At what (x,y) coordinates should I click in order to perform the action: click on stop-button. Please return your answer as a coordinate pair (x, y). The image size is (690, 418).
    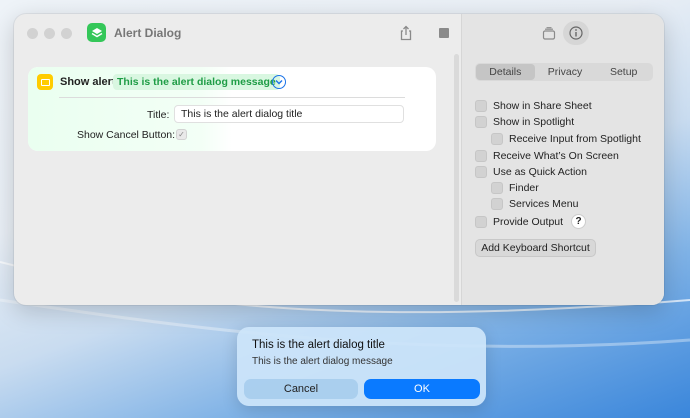
    Looking at the image, I should click on (444, 33).